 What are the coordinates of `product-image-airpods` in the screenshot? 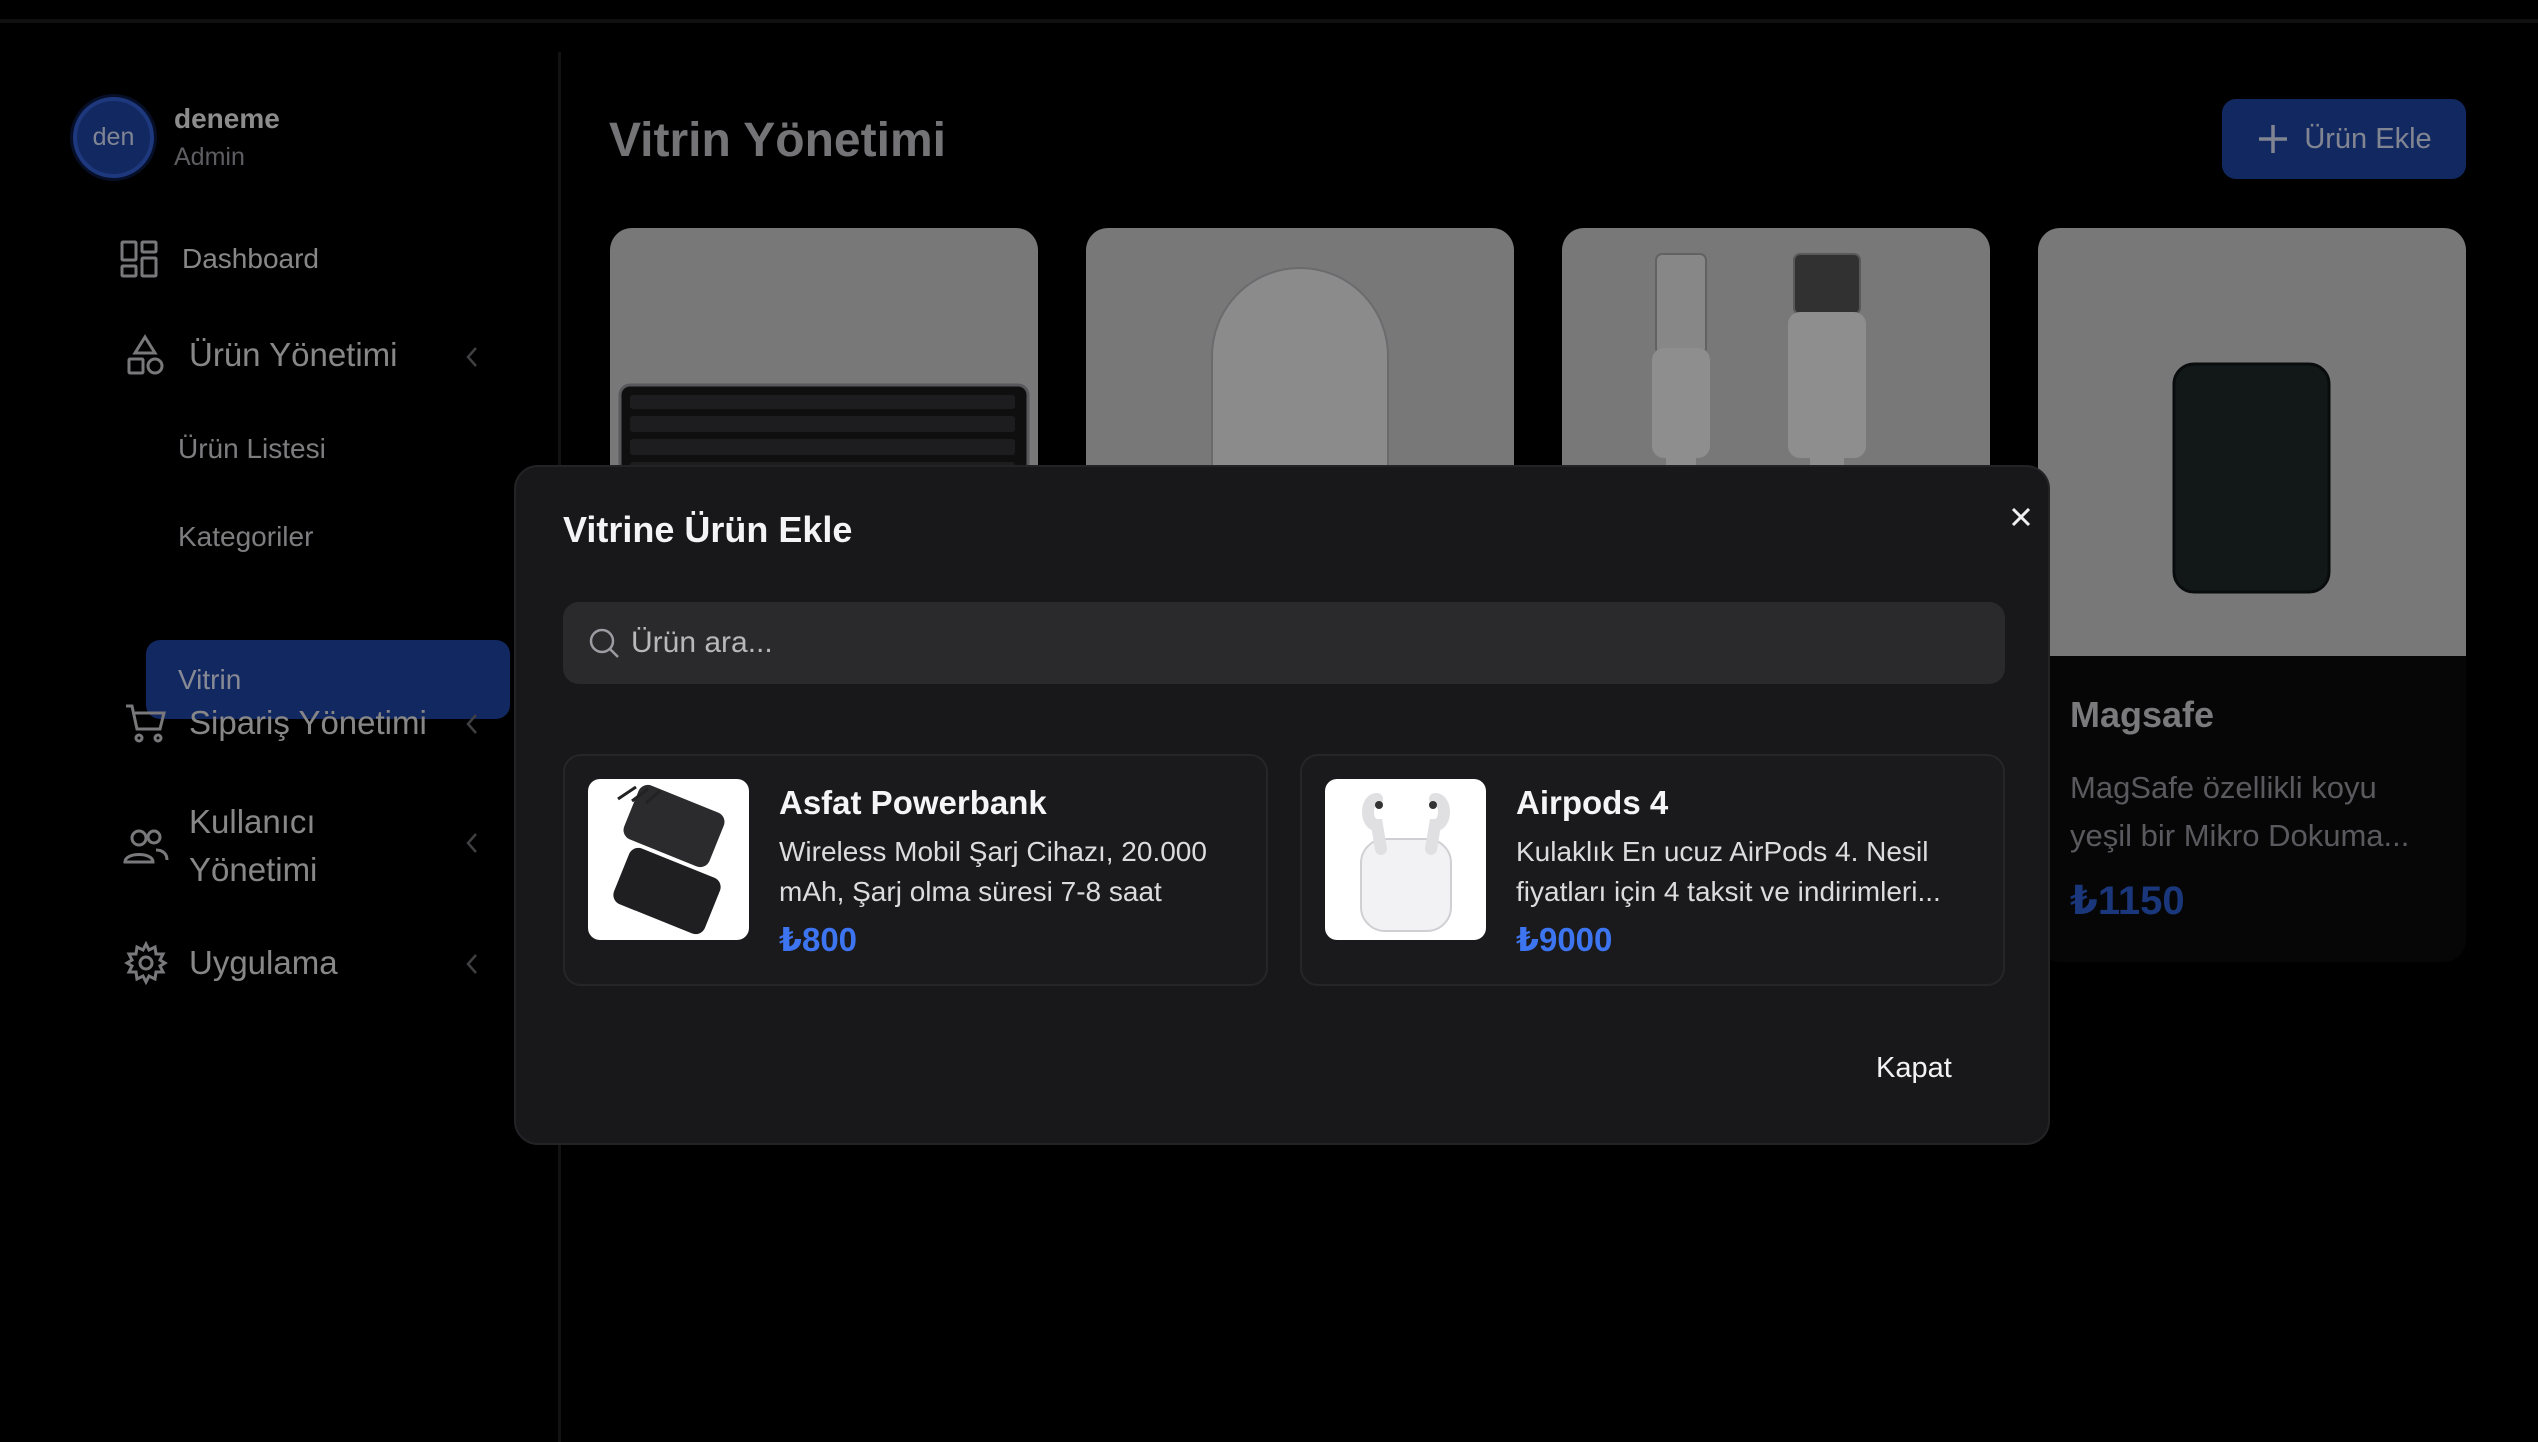 It's located at (1405, 859).